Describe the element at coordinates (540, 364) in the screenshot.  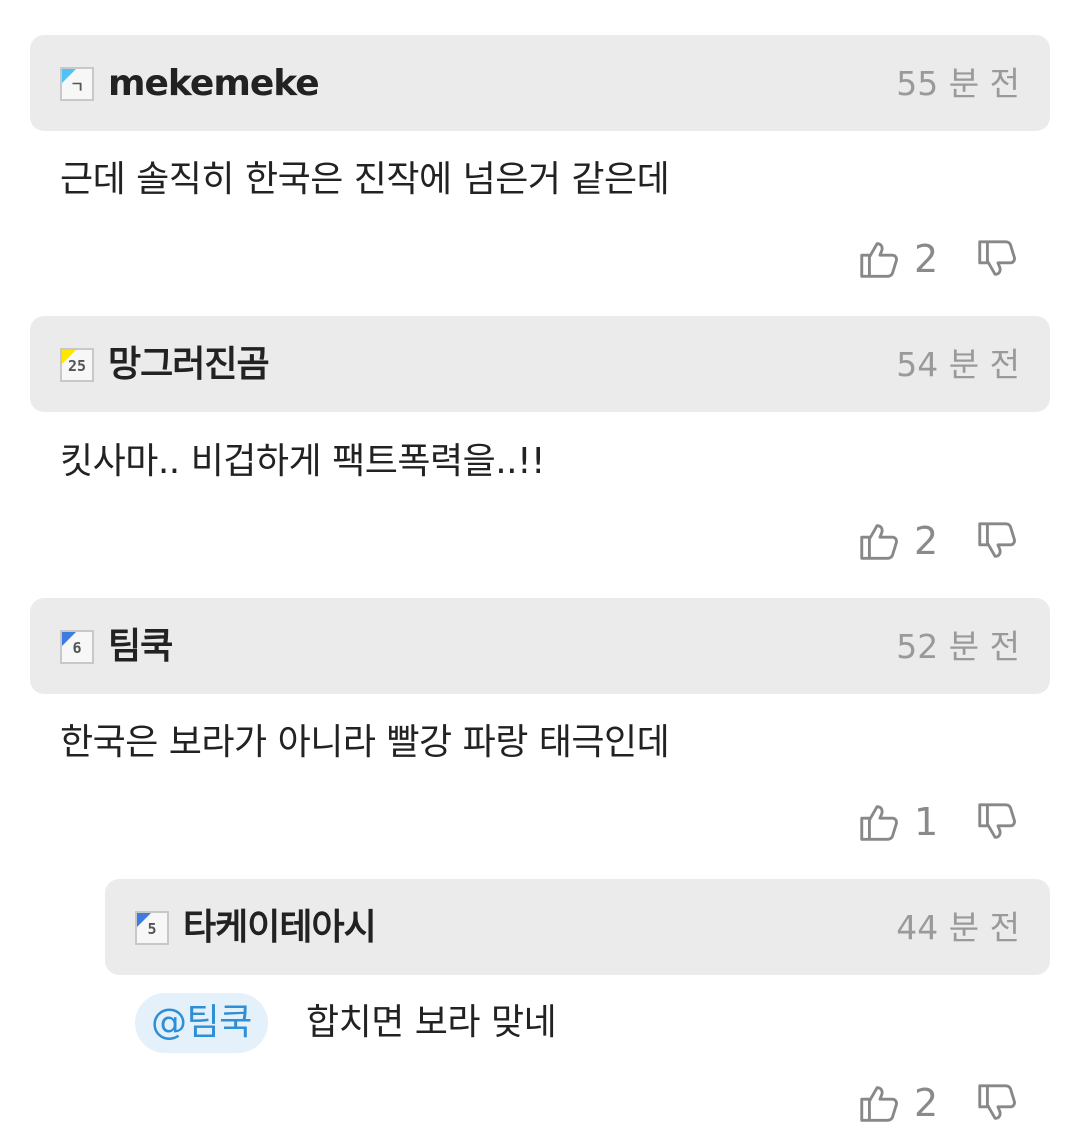
I see `comment-header: 25 망그러진곰 54 분 전` at that location.